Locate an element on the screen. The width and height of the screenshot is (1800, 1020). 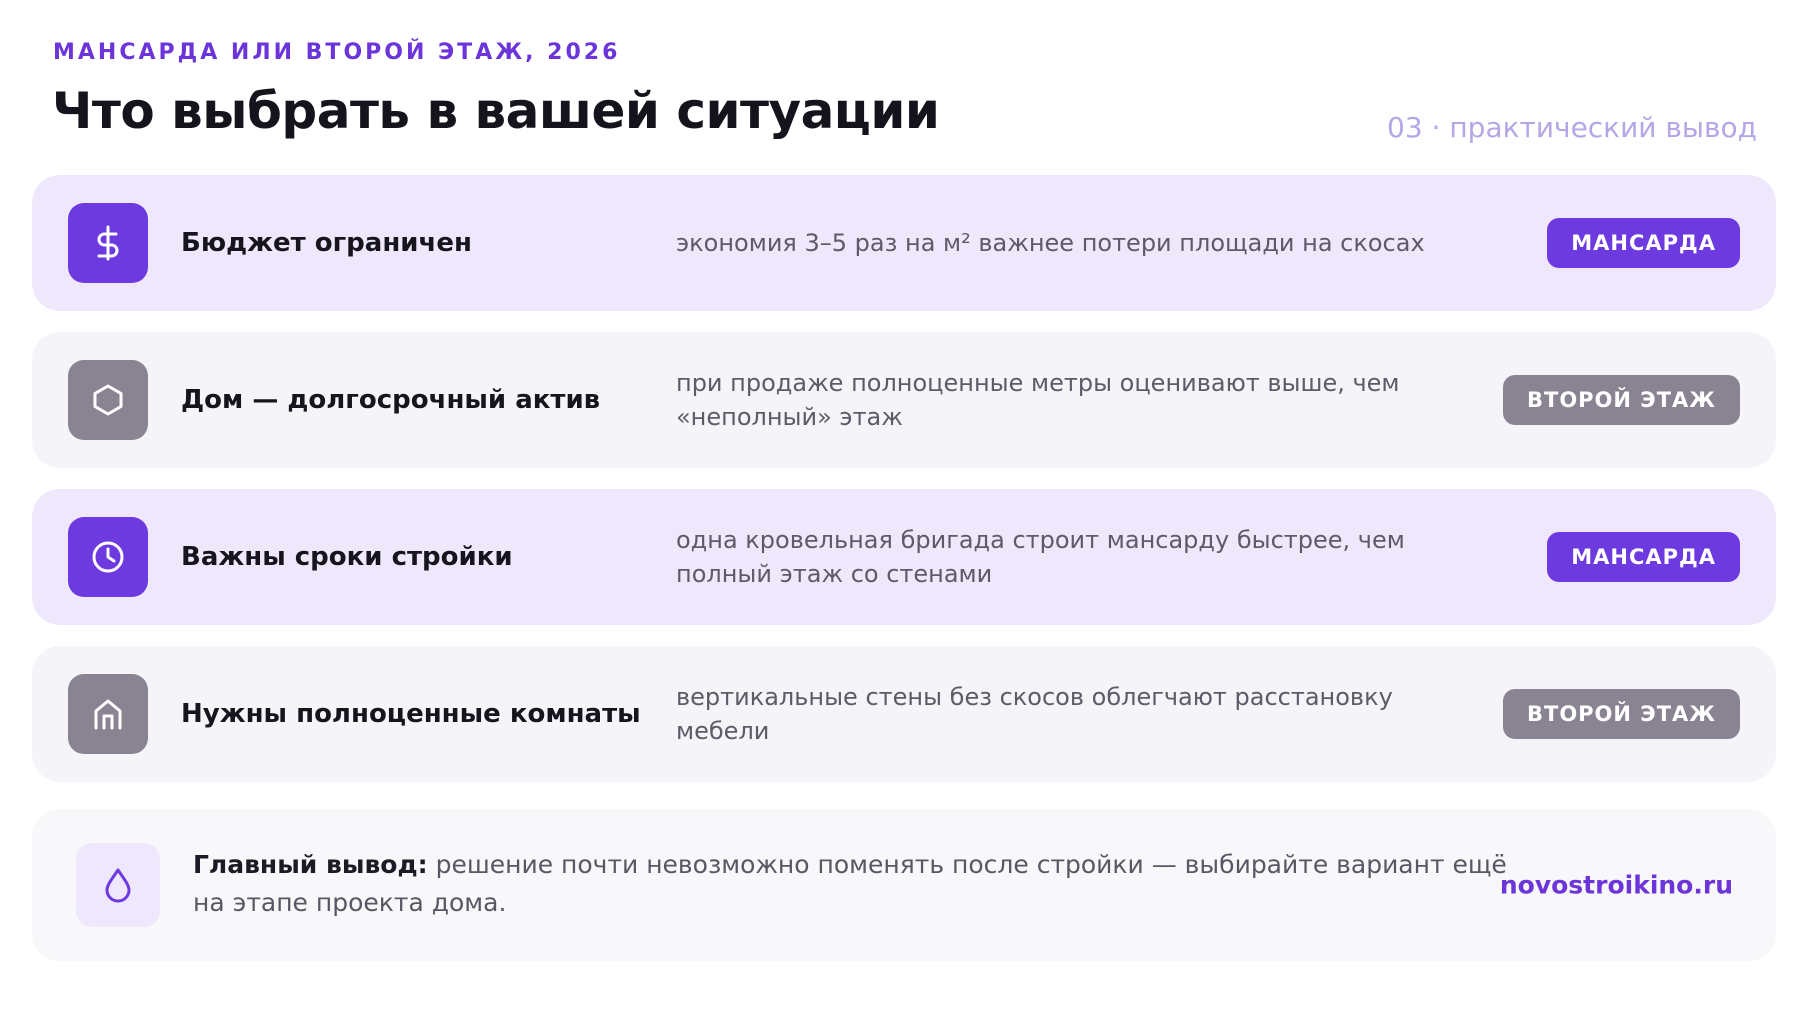
option-title: Нужны полноценные комнаты is located at coordinates (411, 714).